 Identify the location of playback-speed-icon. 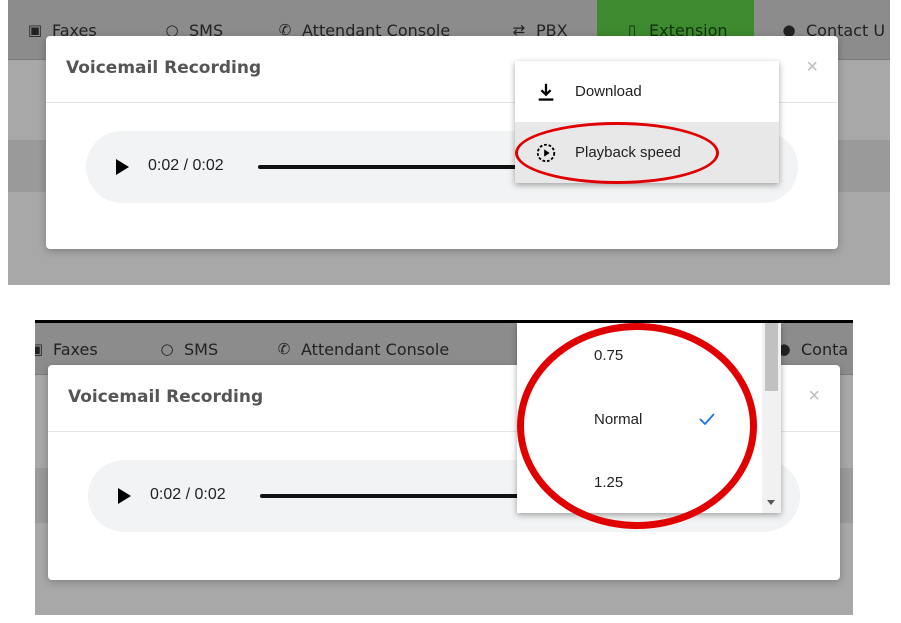
(546, 152).